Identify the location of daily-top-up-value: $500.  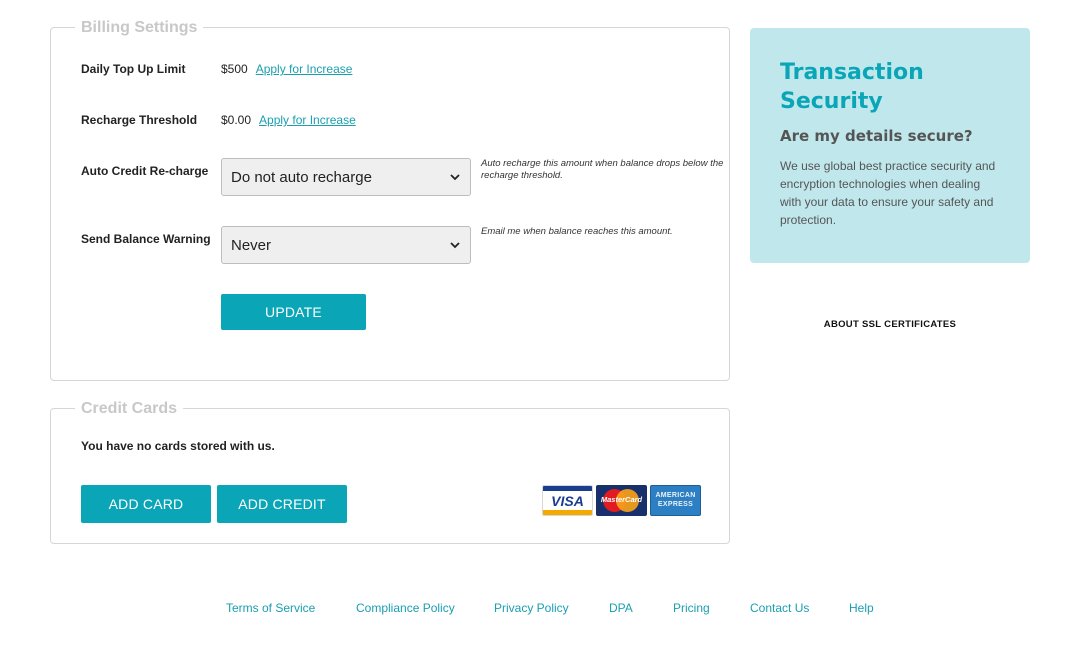
(234, 69).